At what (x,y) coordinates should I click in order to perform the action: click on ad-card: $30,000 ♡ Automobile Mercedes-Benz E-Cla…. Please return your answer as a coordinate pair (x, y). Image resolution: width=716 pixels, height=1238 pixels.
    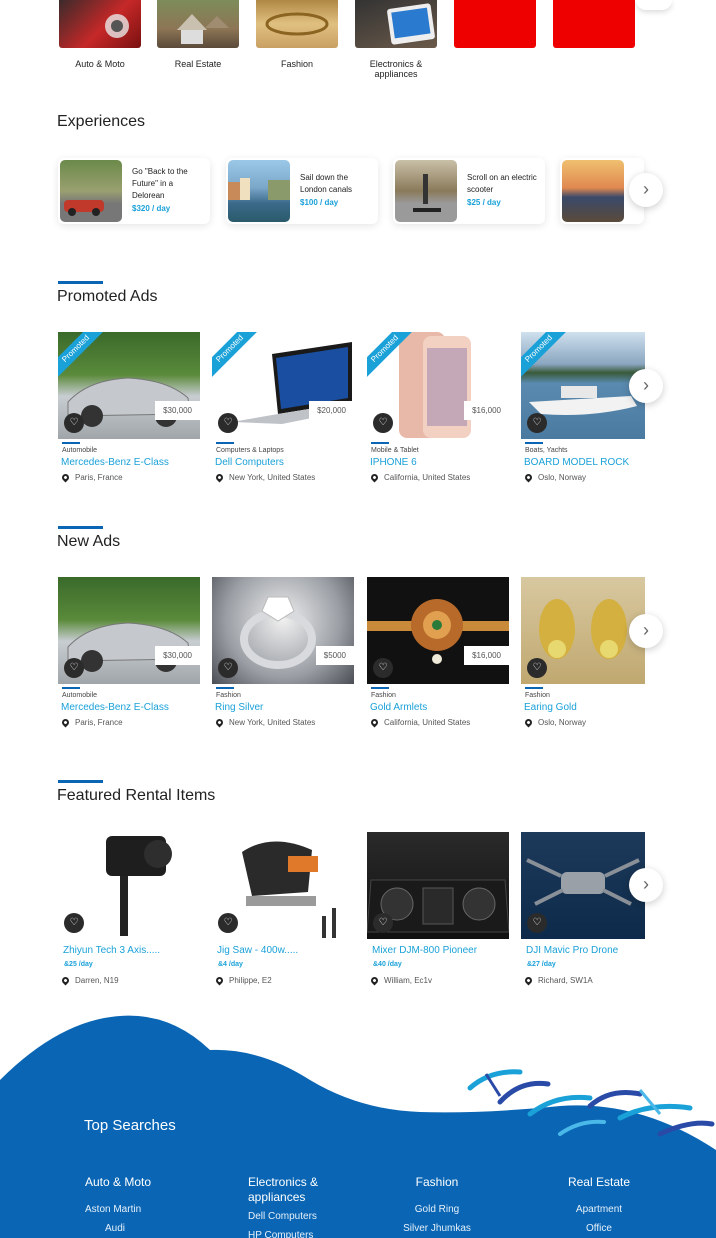
    Looking at the image, I should click on (129, 652).